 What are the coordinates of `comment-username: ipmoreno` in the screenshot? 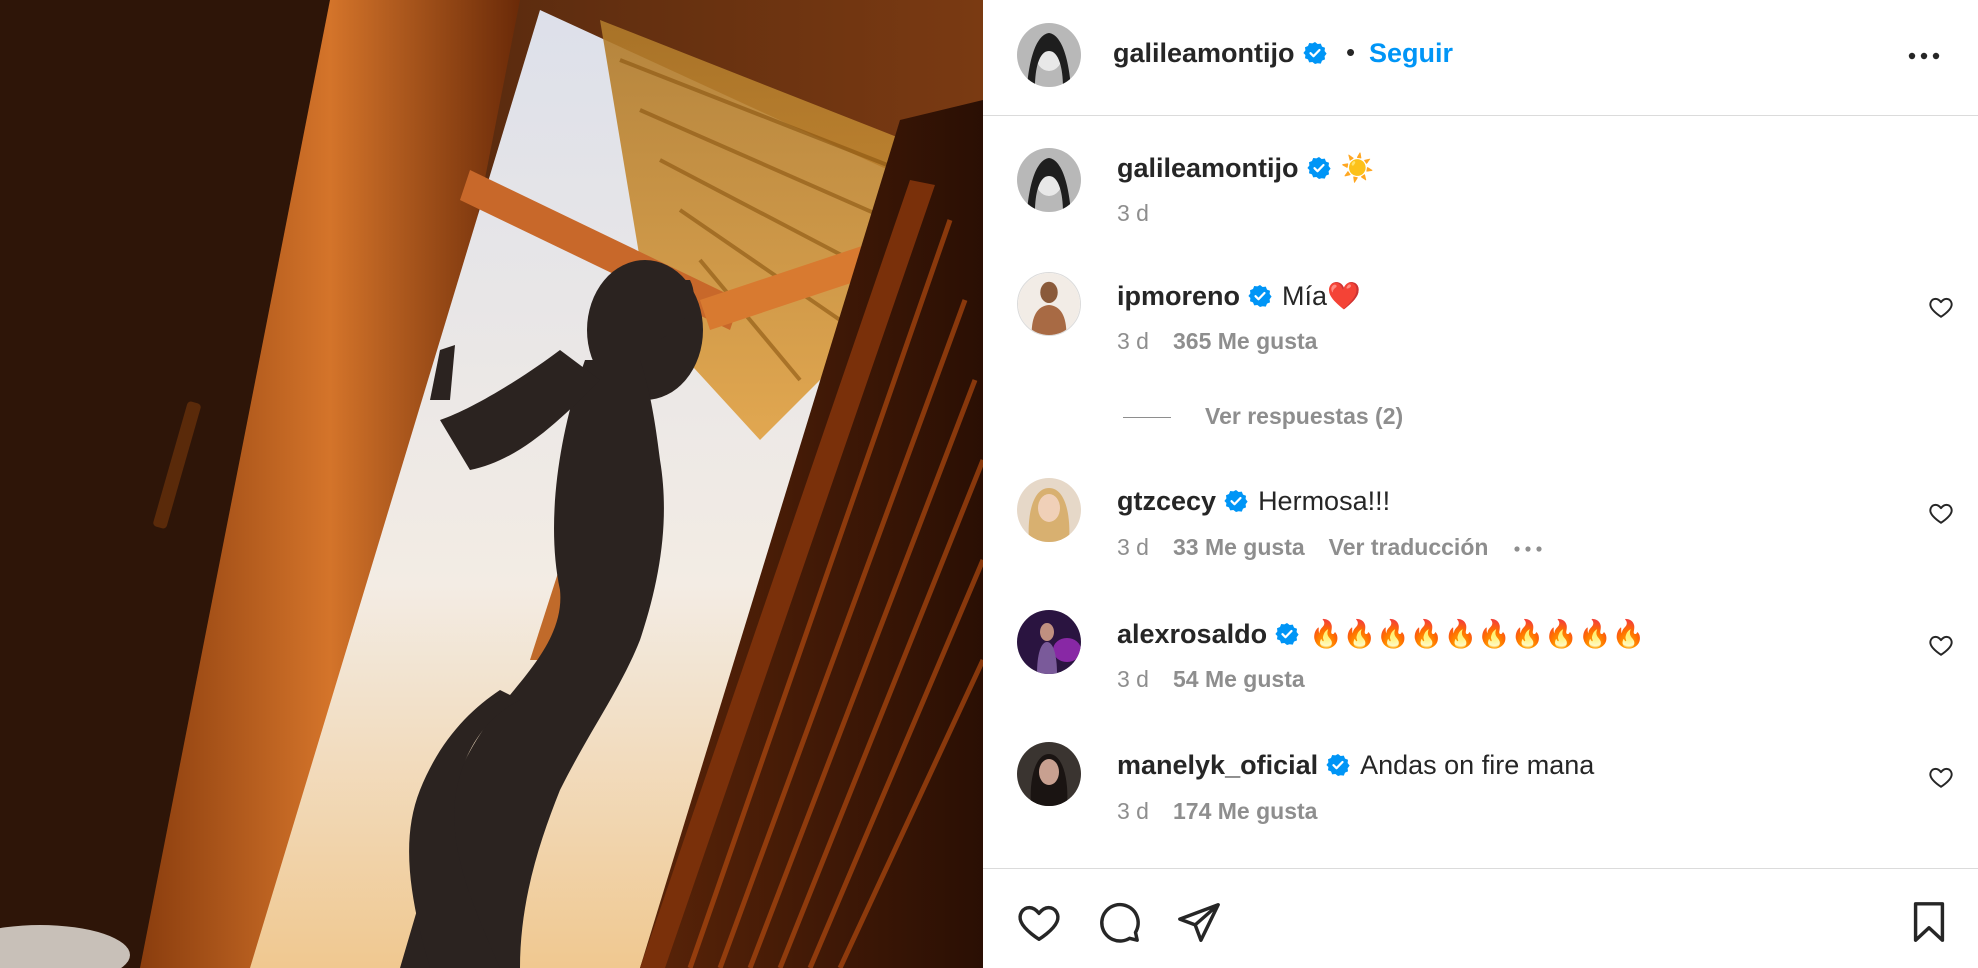 It's located at (1178, 296).